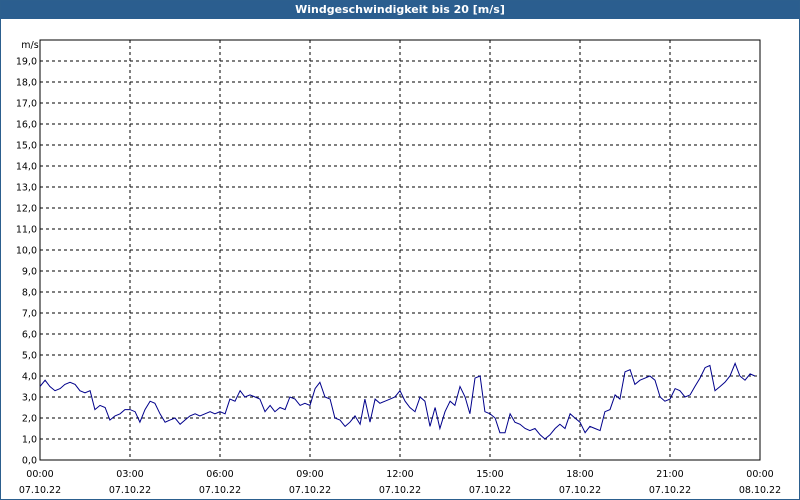 The width and height of the screenshot is (800, 500). I want to click on y-tick-label: 7,0, so click(29, 314).